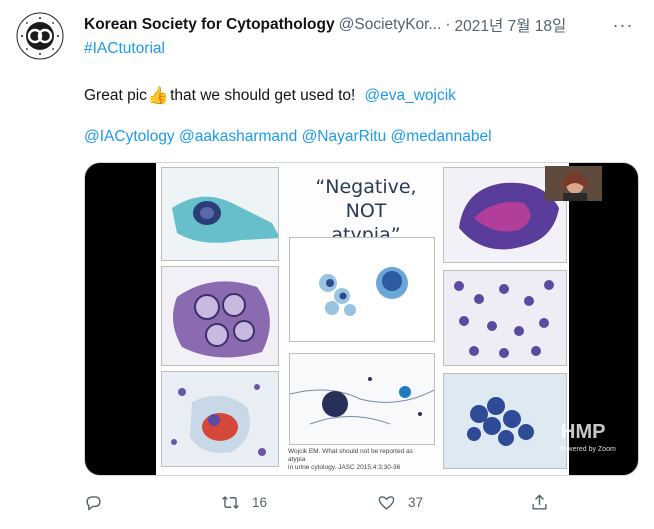 This screenshot has width=654, height=529. I want to click on hmp-watermark: HMP, so click(583, 432).